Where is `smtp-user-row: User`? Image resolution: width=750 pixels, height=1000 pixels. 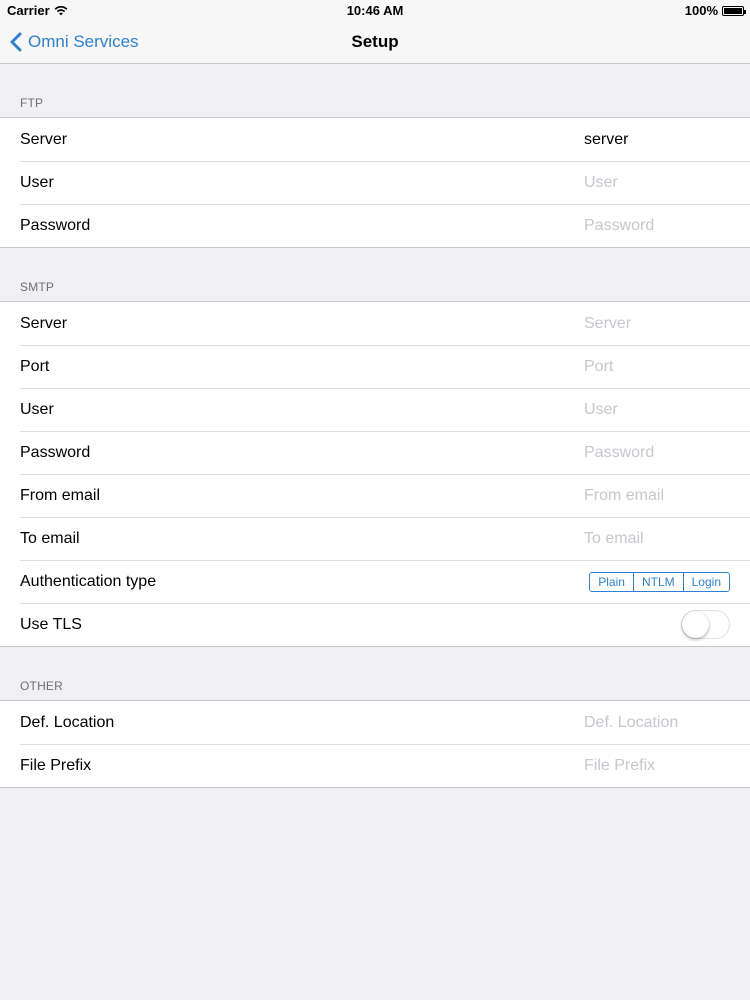 smtp-user-row: User is located at coordinates (375, 409).